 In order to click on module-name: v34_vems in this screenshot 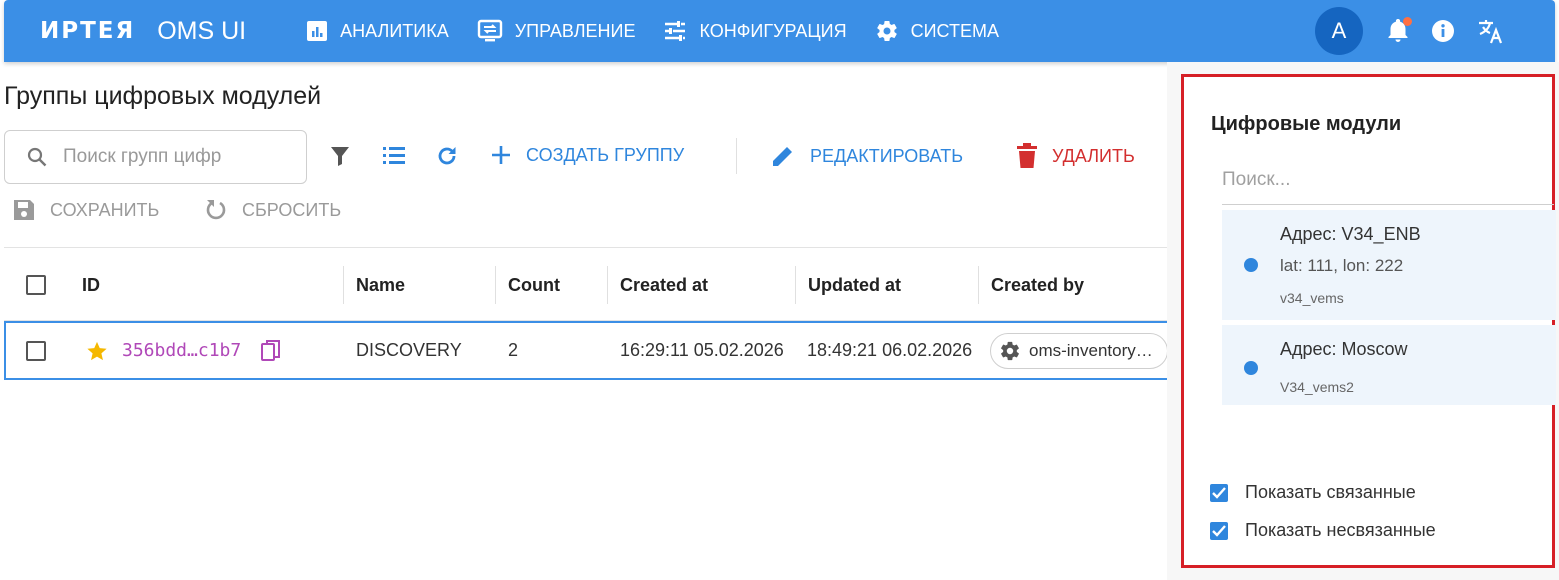, I will do `click(1312, 298)`.